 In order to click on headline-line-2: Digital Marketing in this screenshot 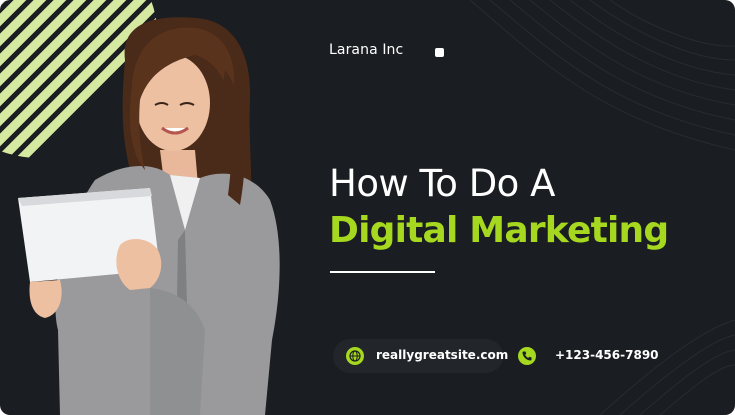, I will do `click(499, 230)`.